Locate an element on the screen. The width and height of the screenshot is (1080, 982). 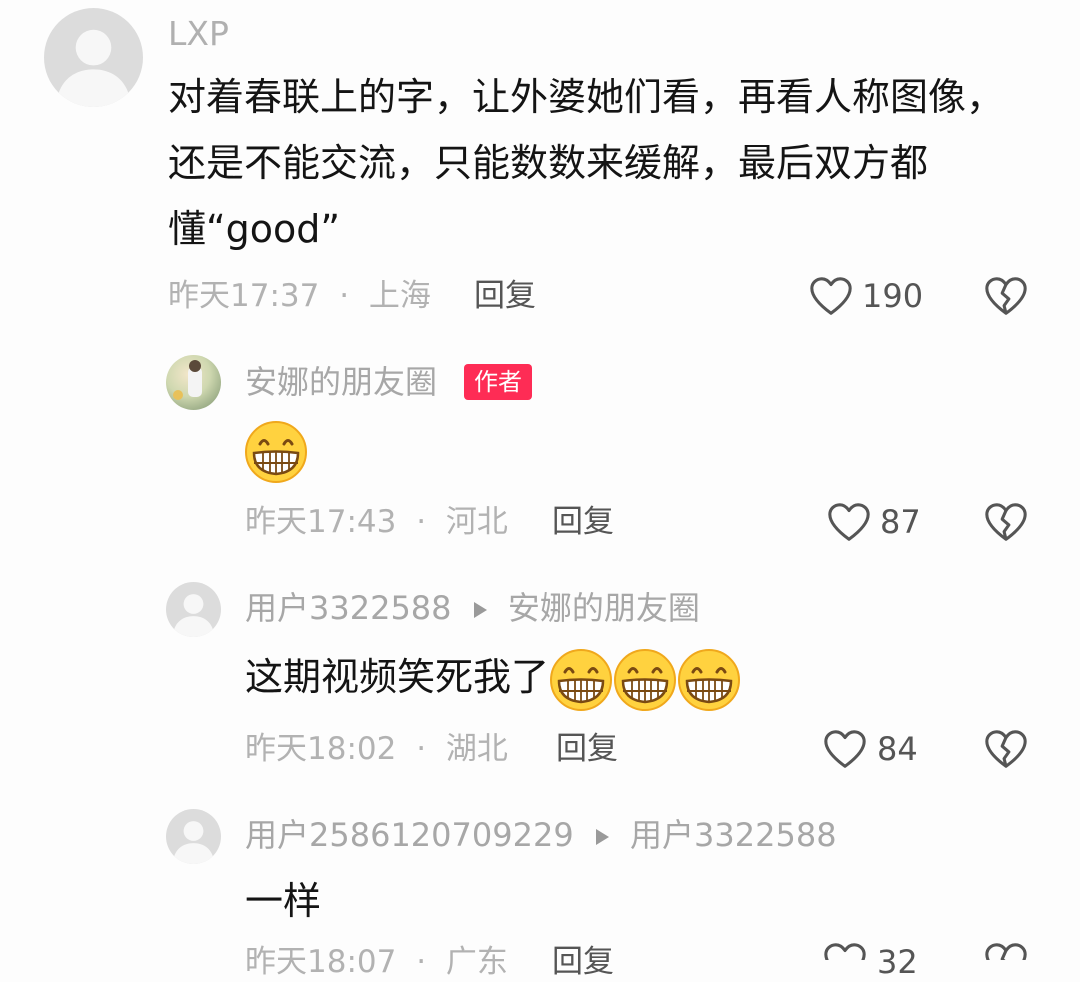
like-count: 87 is located at coordinates (900, 522).